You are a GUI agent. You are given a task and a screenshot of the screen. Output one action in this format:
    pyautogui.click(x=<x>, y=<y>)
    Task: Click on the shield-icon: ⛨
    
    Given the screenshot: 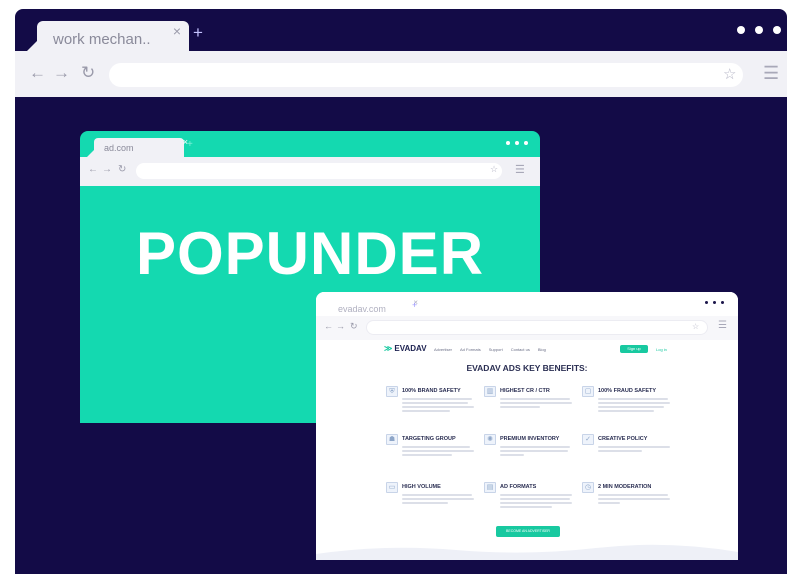 What is the action you would take?
    pyautogui.click(x=392, y=391)
    